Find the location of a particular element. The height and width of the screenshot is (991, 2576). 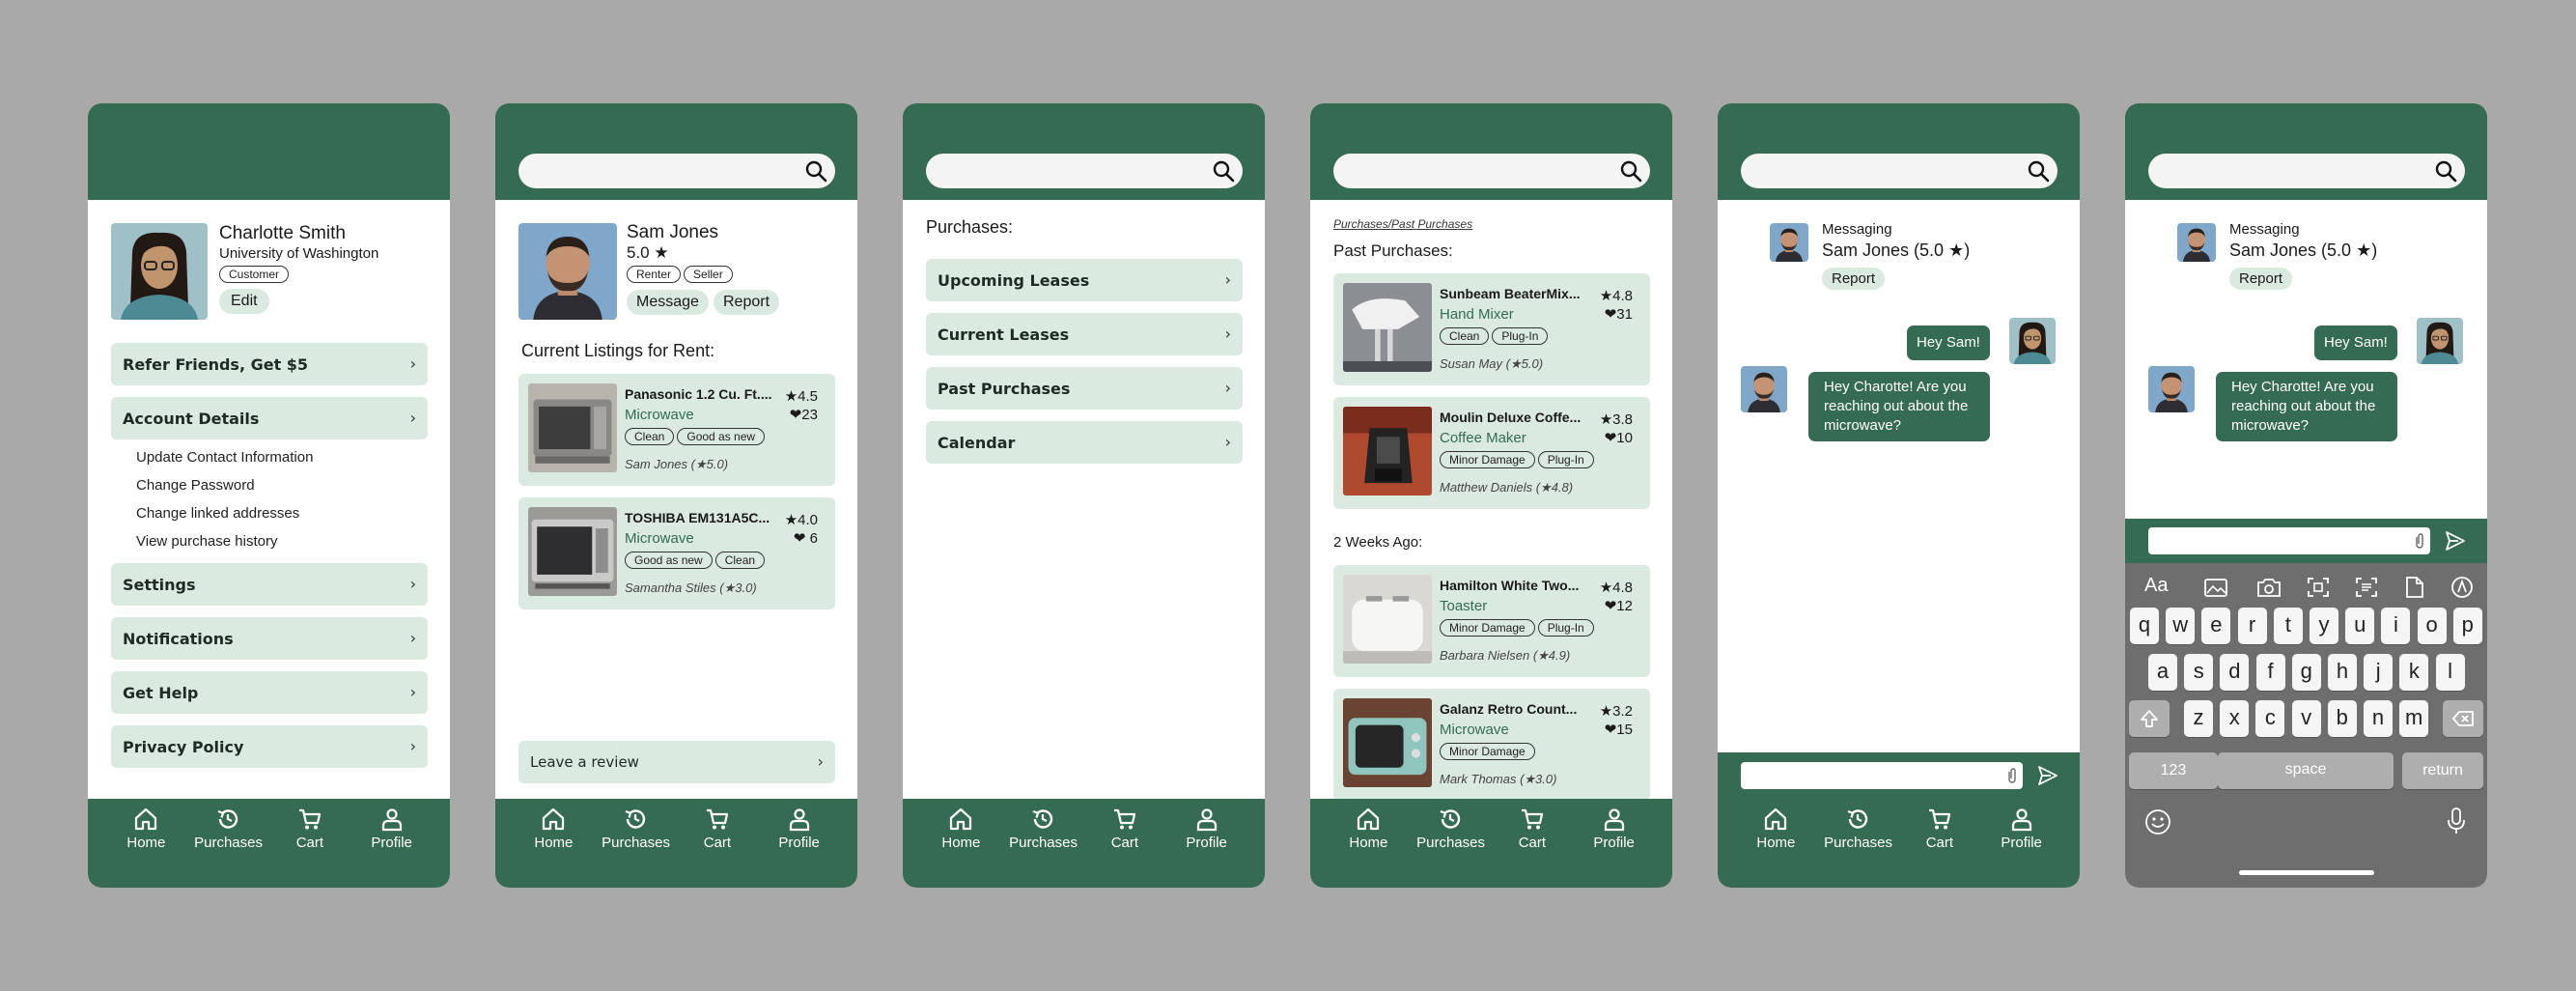

file-icon is located at coordinates (2415, 587).